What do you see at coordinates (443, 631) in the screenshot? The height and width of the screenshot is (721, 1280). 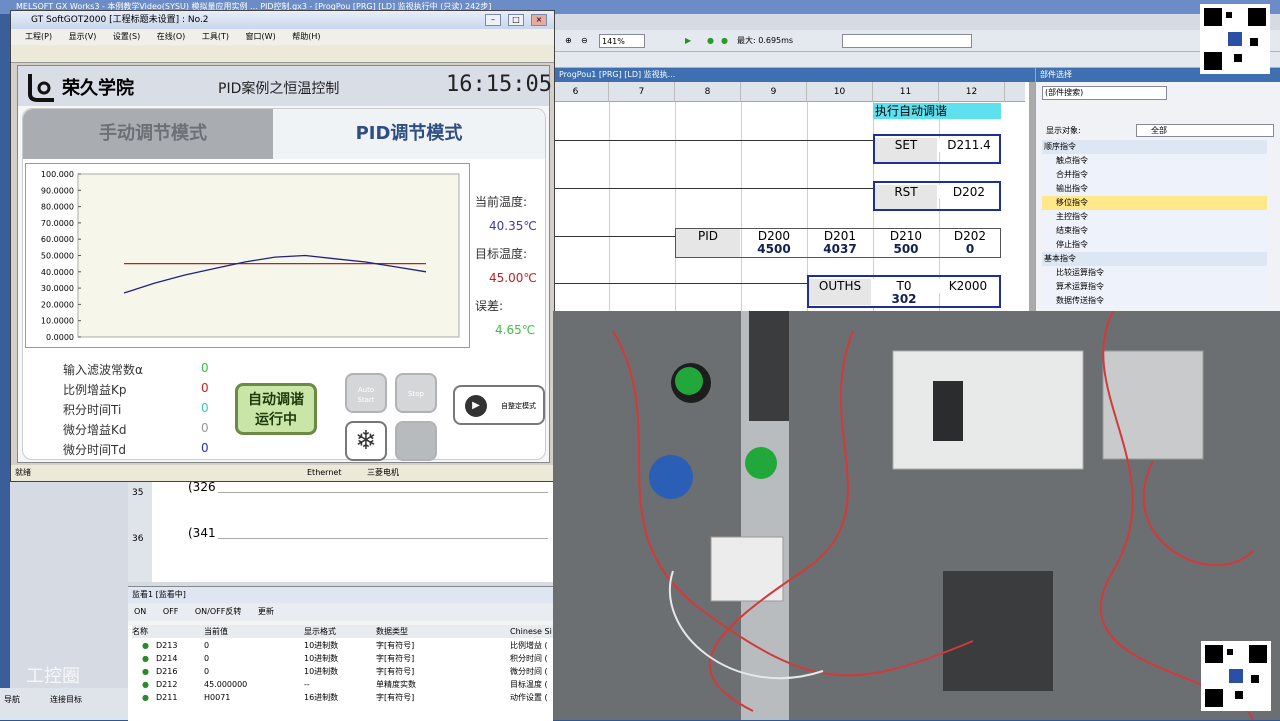 I see `watch-column-header: 数据类型` at bounding box center [443, 631].